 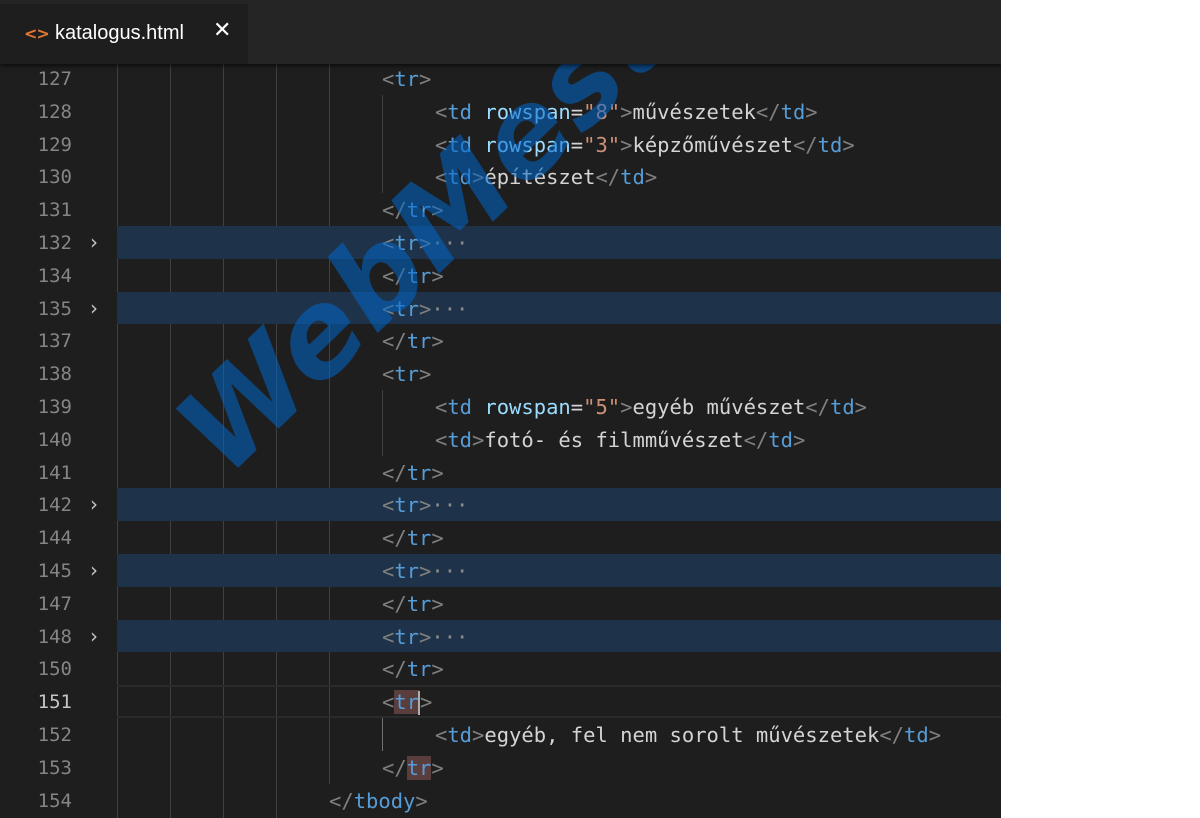 I want to click on line-number: 147, so click(x=54, y=603).